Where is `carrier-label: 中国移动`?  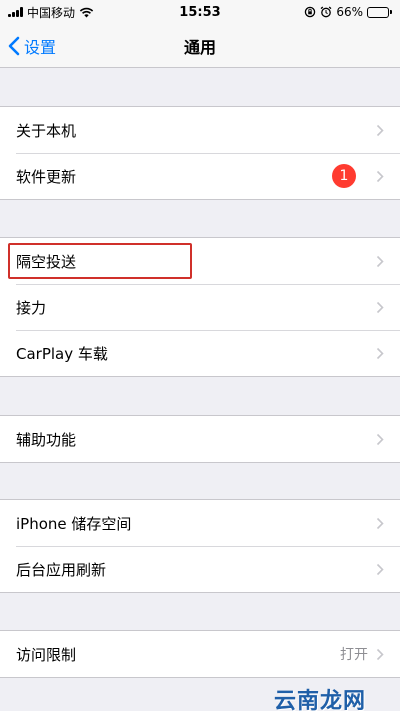
carrier-label: 中国移动 is located at coordinates (51, 12).